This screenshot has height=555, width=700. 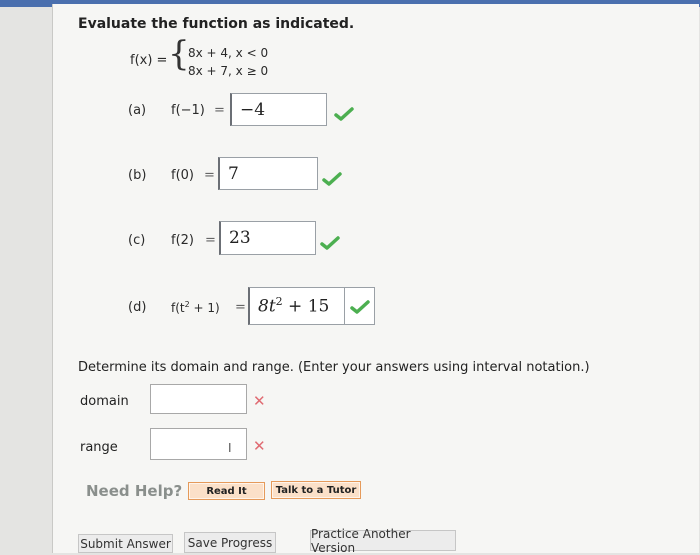 What do you see at coordinates (240, 238) in the screenshot?
I see `part-c-answer-value: 23` at bounding box center [240, 238].